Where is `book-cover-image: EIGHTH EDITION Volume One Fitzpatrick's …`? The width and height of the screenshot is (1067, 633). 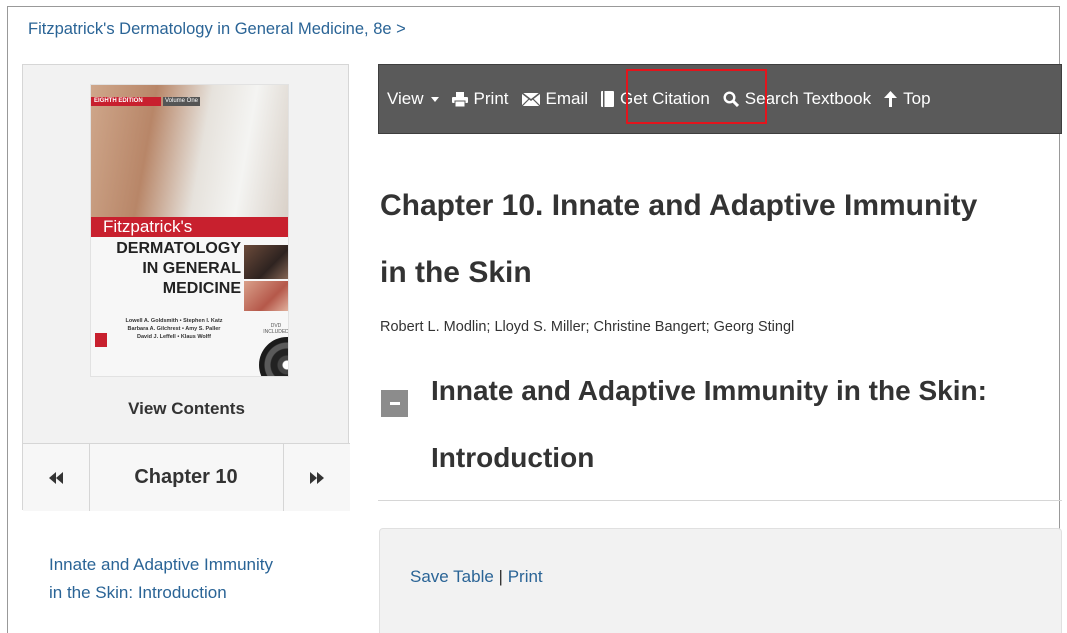
book-cover-image: EIGHTH EDITION Volume One Fitzpatrick's … is located at coordinates (189, 230).